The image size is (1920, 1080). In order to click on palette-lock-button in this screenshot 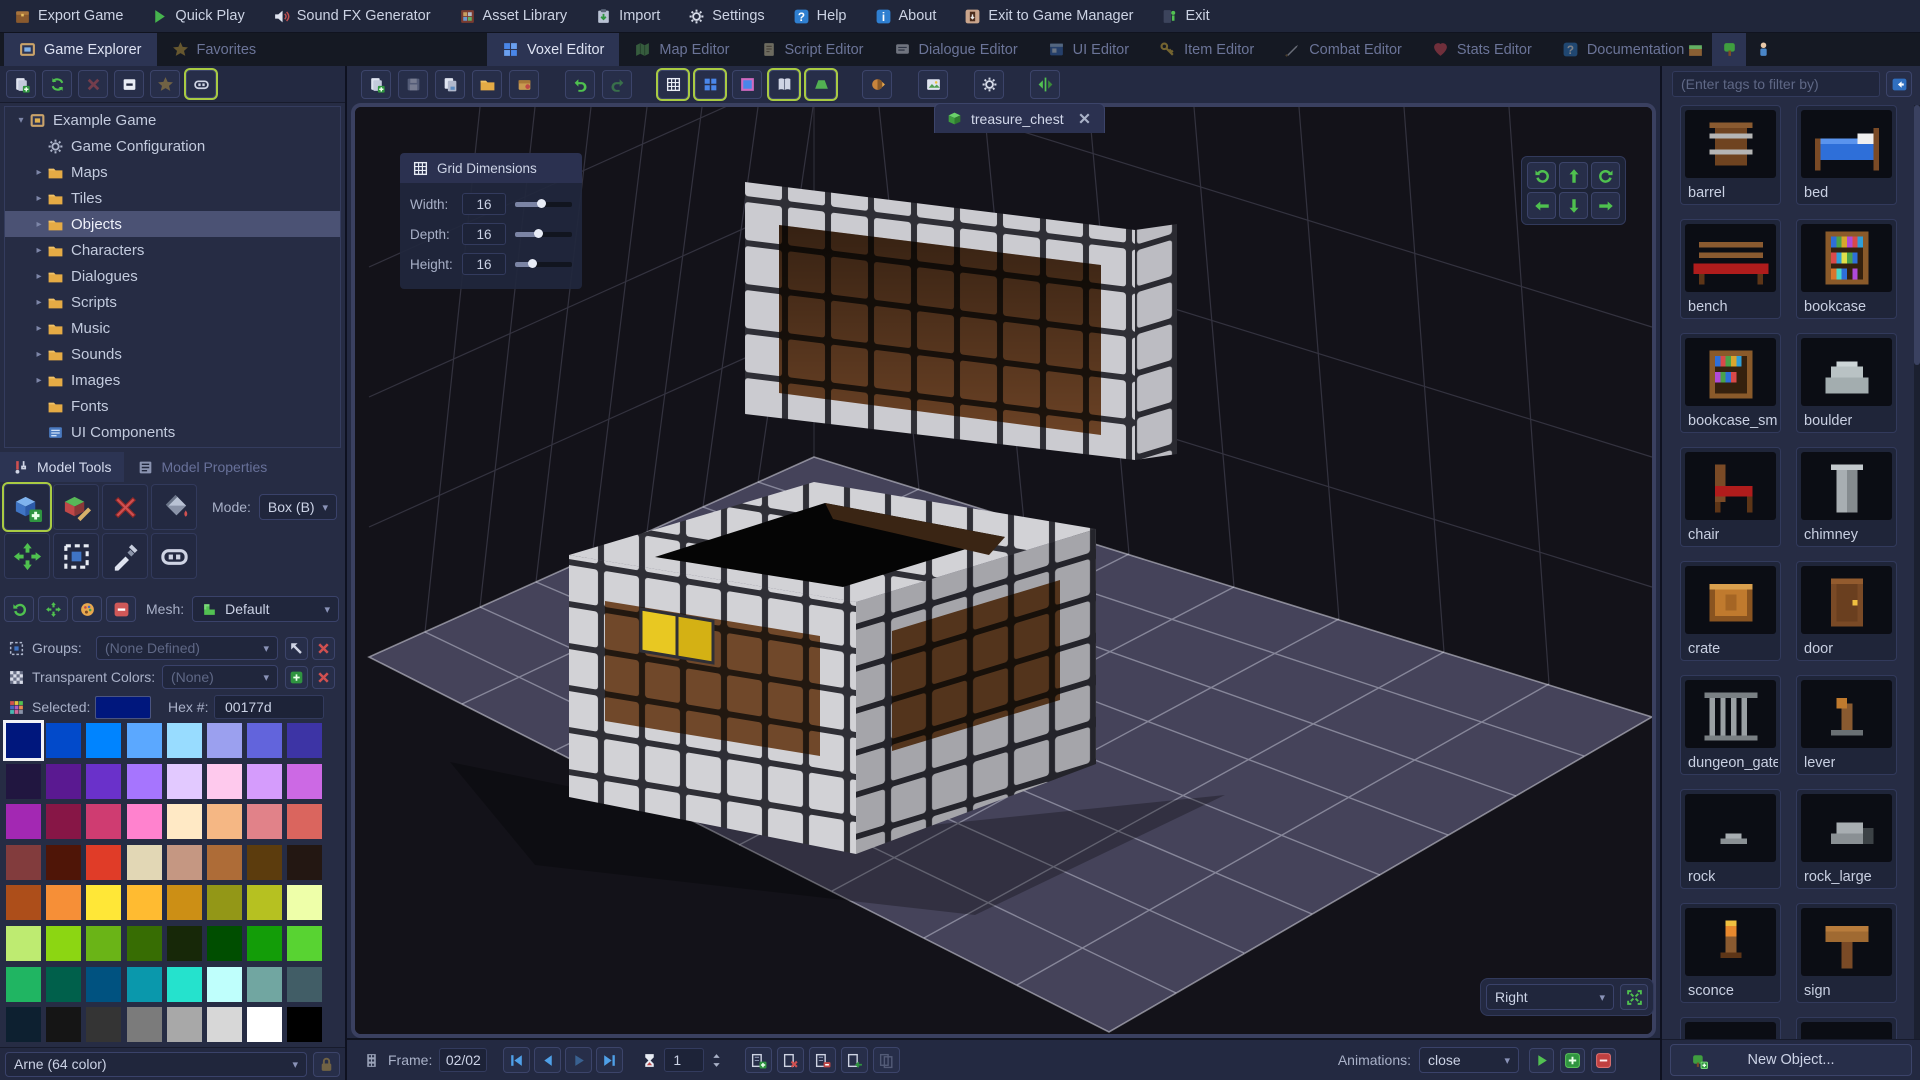, I will do `click(326, 1064)`.